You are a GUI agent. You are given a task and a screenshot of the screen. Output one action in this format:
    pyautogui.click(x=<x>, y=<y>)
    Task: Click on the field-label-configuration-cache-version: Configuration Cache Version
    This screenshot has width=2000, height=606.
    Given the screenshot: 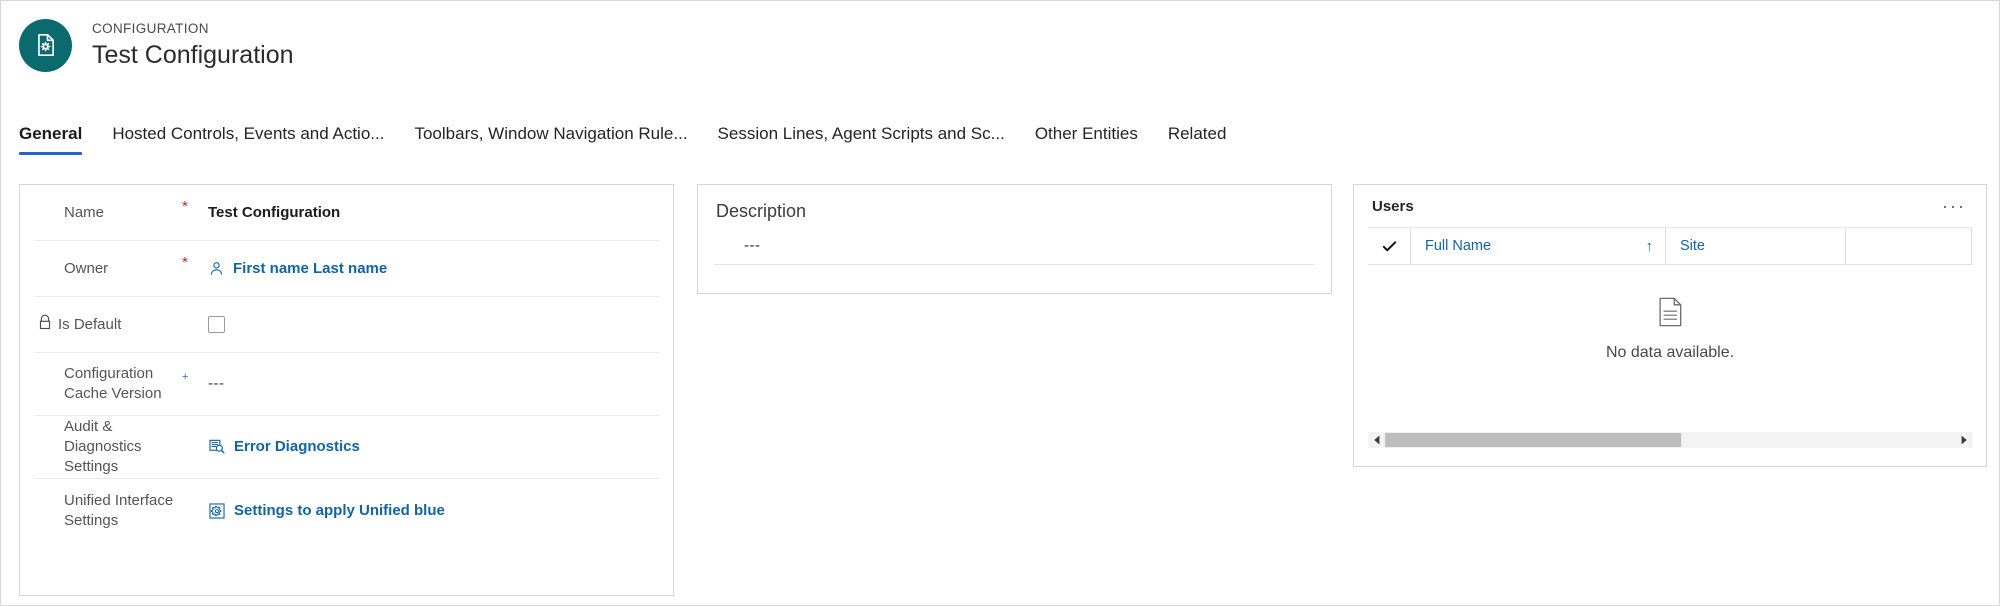 What is the action you would take?
    pyautogui.click(x=113, y=383)
    